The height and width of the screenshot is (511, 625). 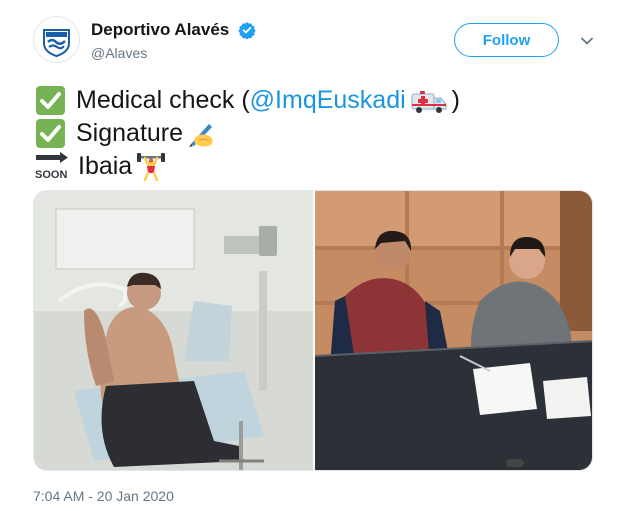 I want to click on soon-label: SOON, so click(x=51, y=175).